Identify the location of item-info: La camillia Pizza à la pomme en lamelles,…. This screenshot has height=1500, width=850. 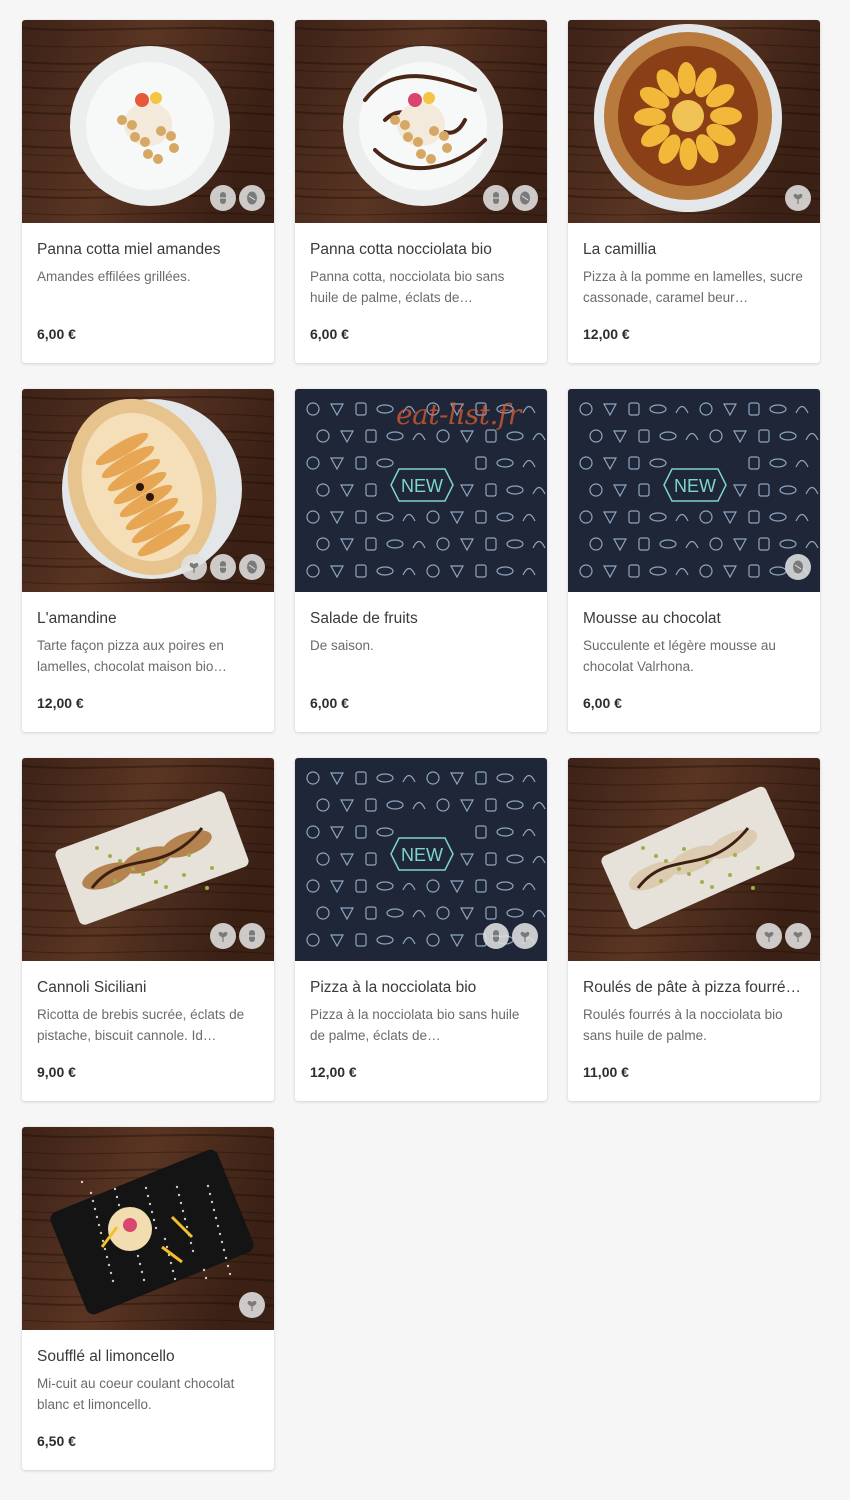
(694, 265).